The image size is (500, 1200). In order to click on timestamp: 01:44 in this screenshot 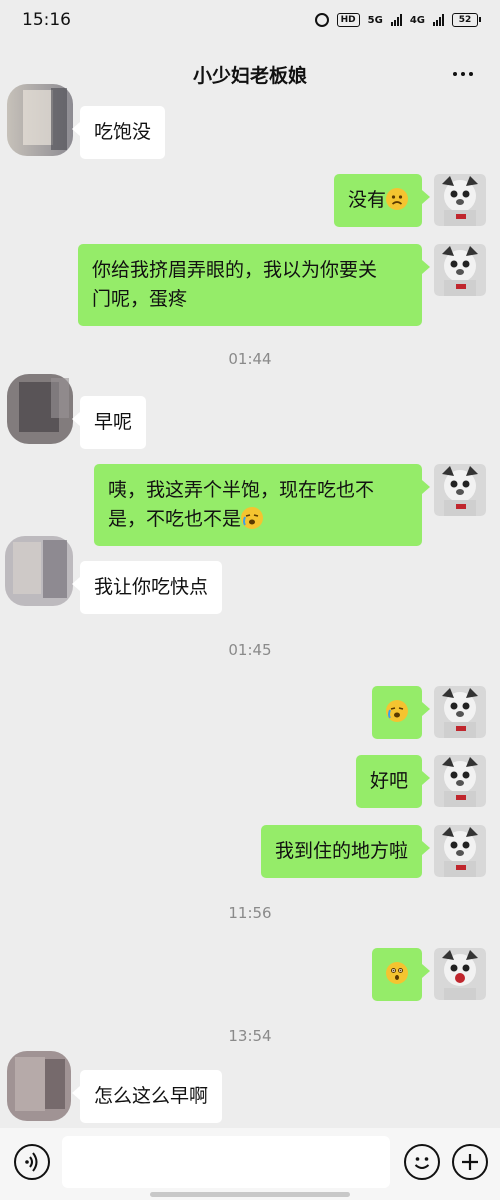, I will do `click(250, 359)`.